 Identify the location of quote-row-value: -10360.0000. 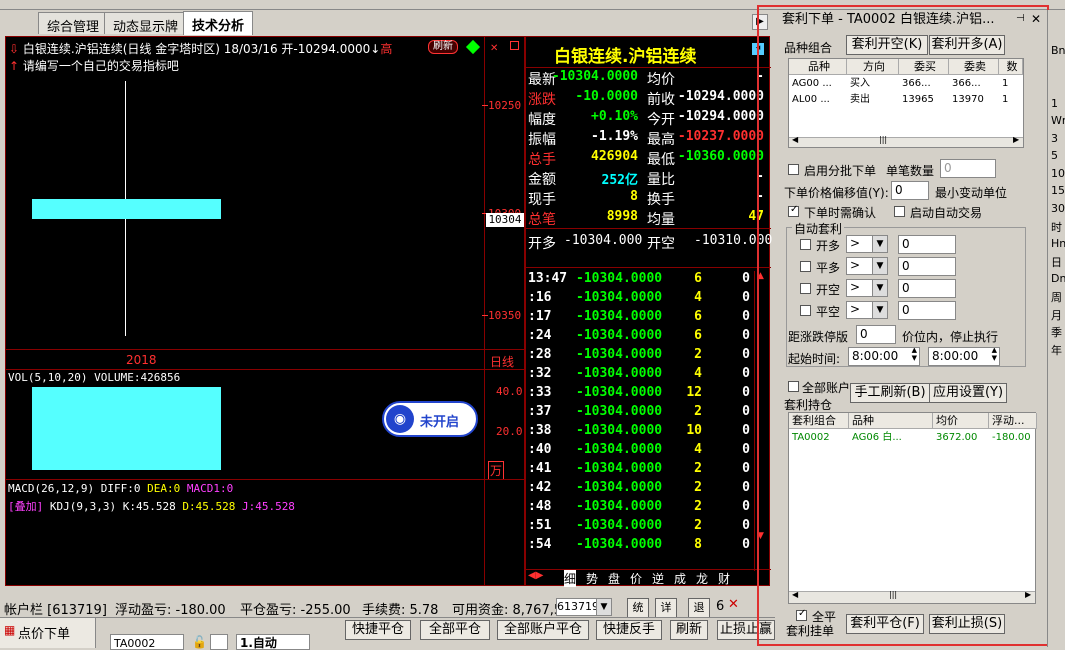
(720, 156).